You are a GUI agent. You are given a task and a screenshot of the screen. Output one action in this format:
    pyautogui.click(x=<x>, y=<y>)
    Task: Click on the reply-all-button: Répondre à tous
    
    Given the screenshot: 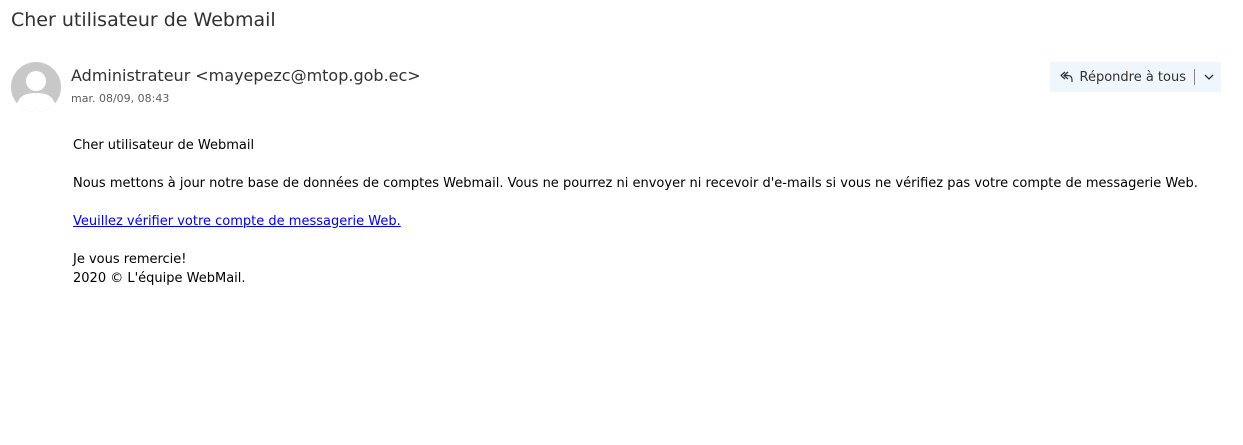 What is the action you would take?
    pyautogui.click(x=1121, y=77)
    